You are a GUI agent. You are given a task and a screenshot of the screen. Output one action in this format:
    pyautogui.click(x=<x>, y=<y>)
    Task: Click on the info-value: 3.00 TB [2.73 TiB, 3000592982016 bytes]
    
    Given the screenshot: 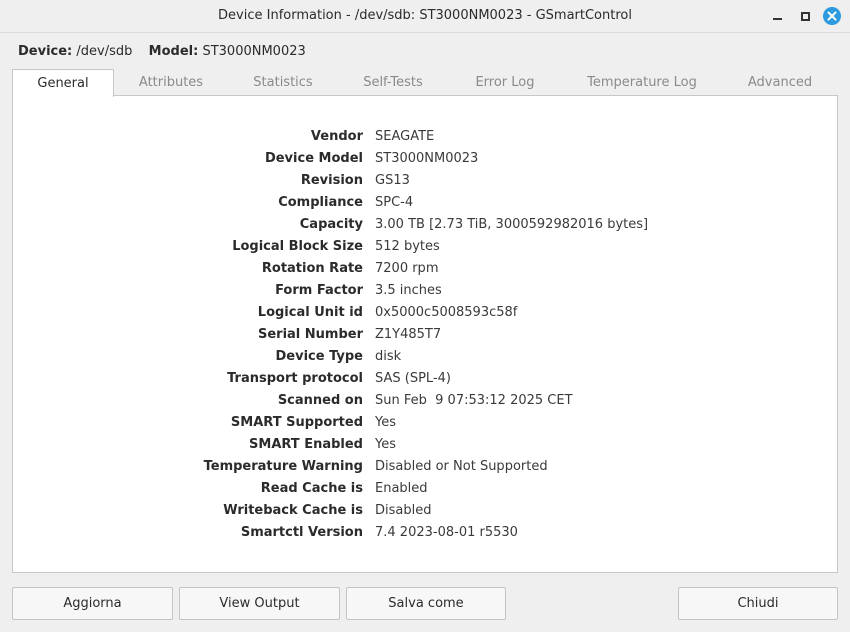 What is the action you would take?
    pyautogui.click(x=512, y=224)
    